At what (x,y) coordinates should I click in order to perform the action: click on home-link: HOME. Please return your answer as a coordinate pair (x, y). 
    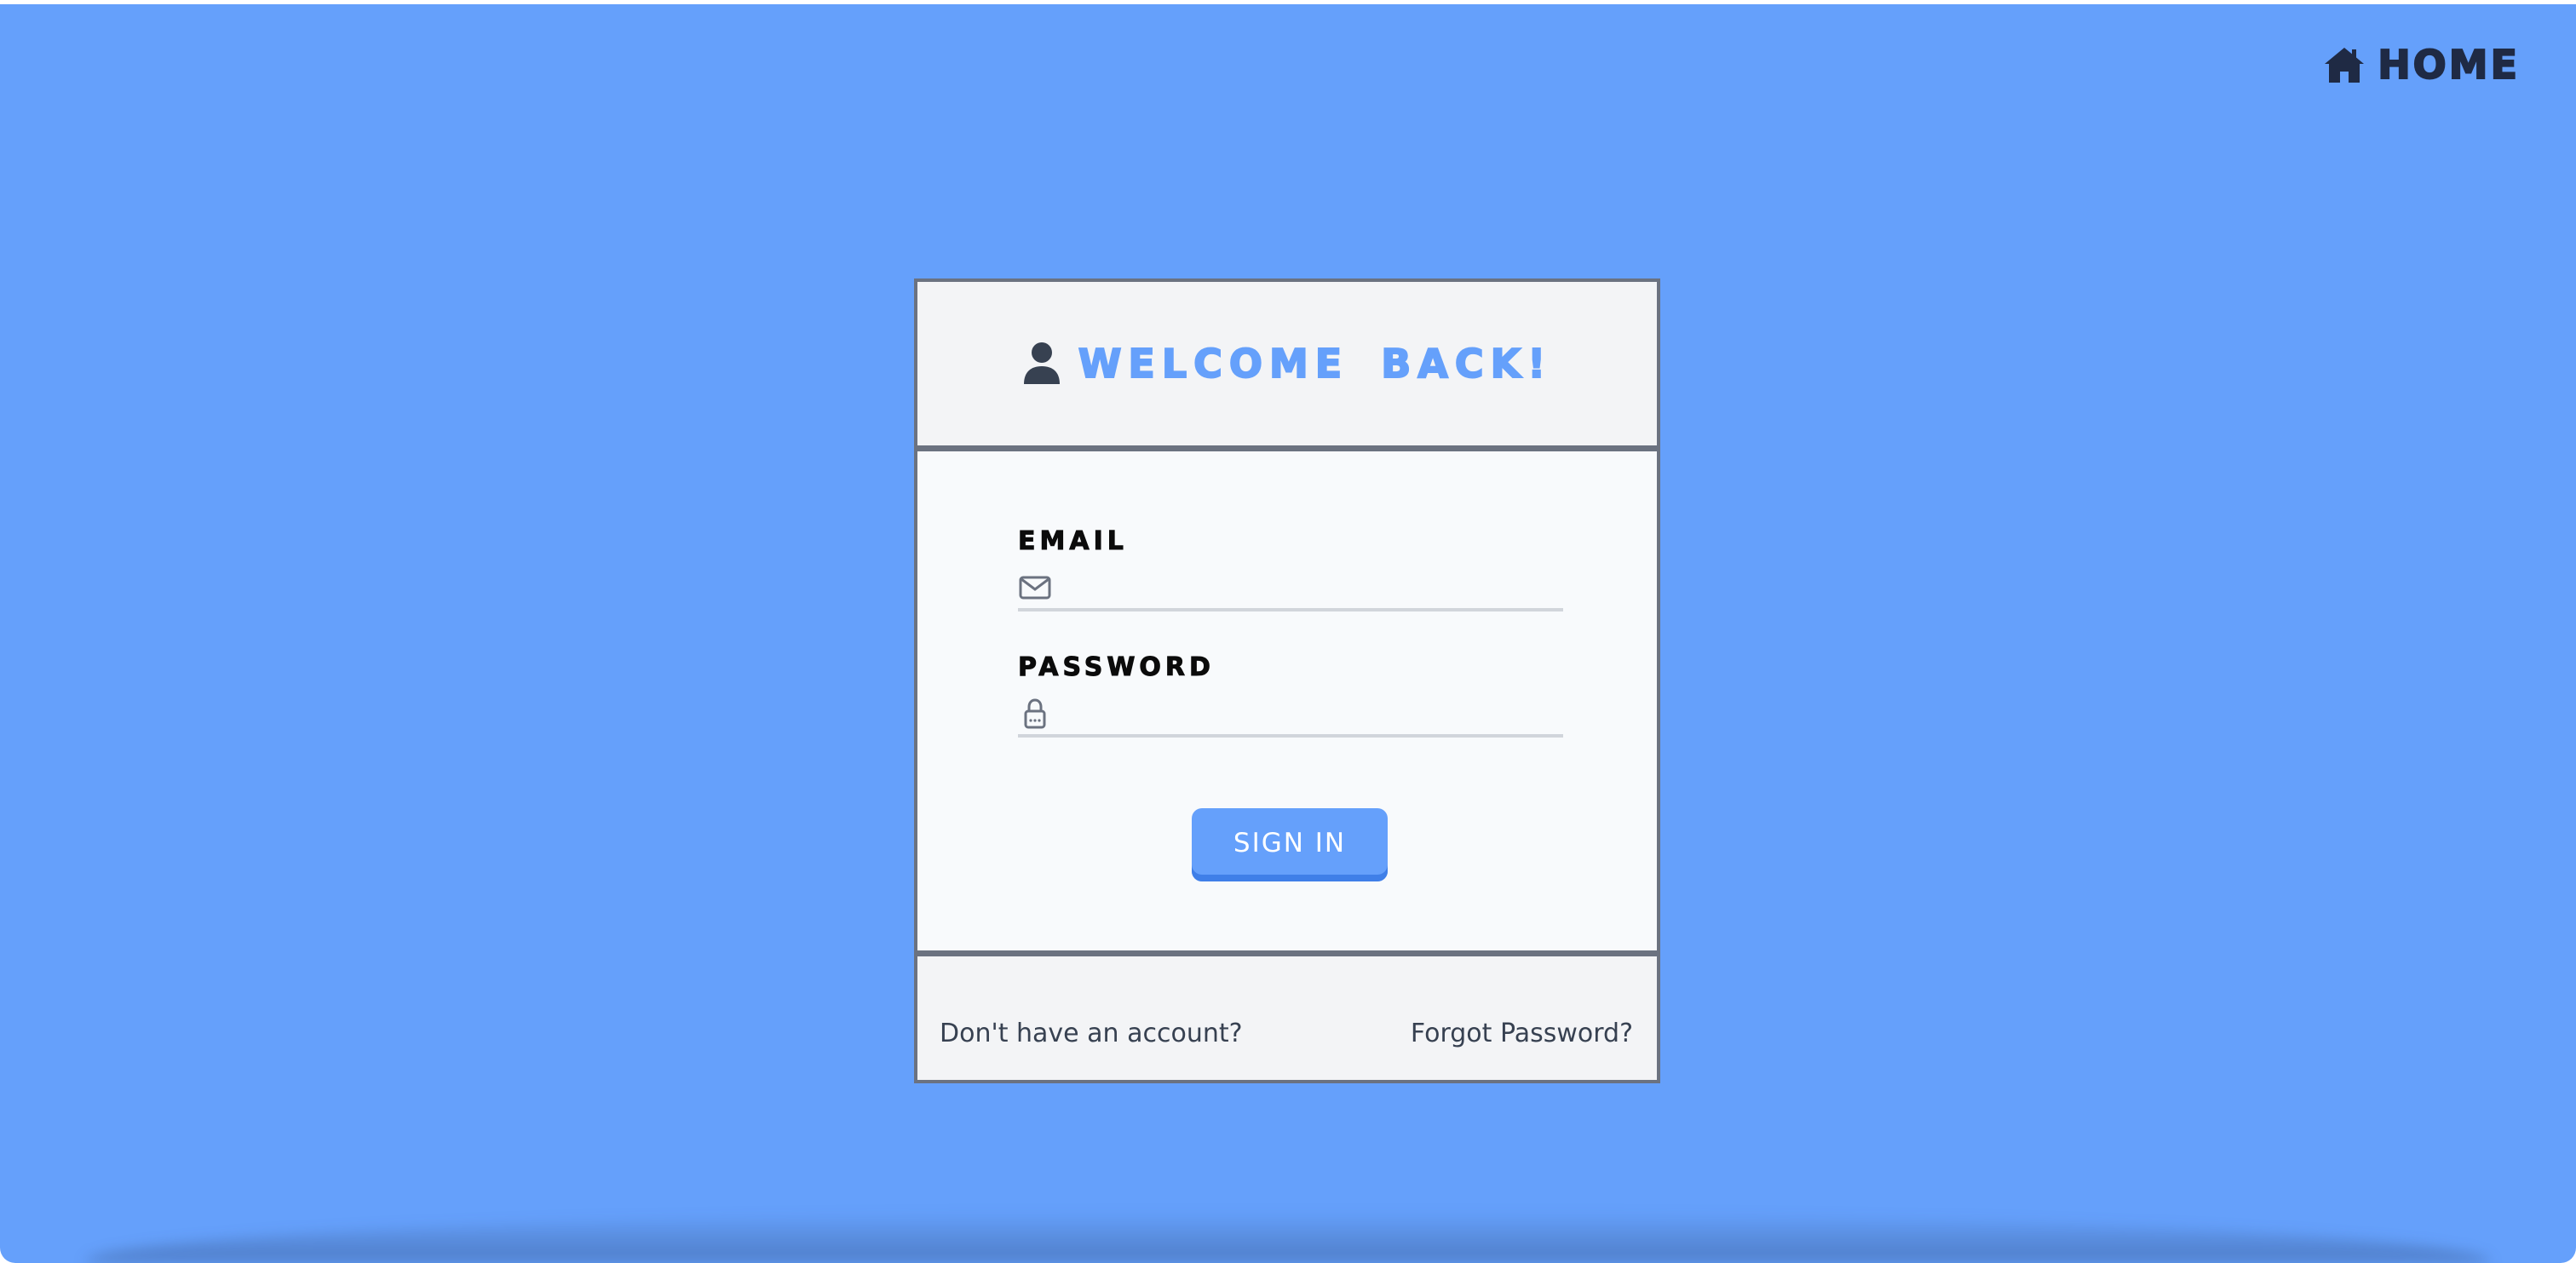
    Looking at the image, I should click on (2422, 65).